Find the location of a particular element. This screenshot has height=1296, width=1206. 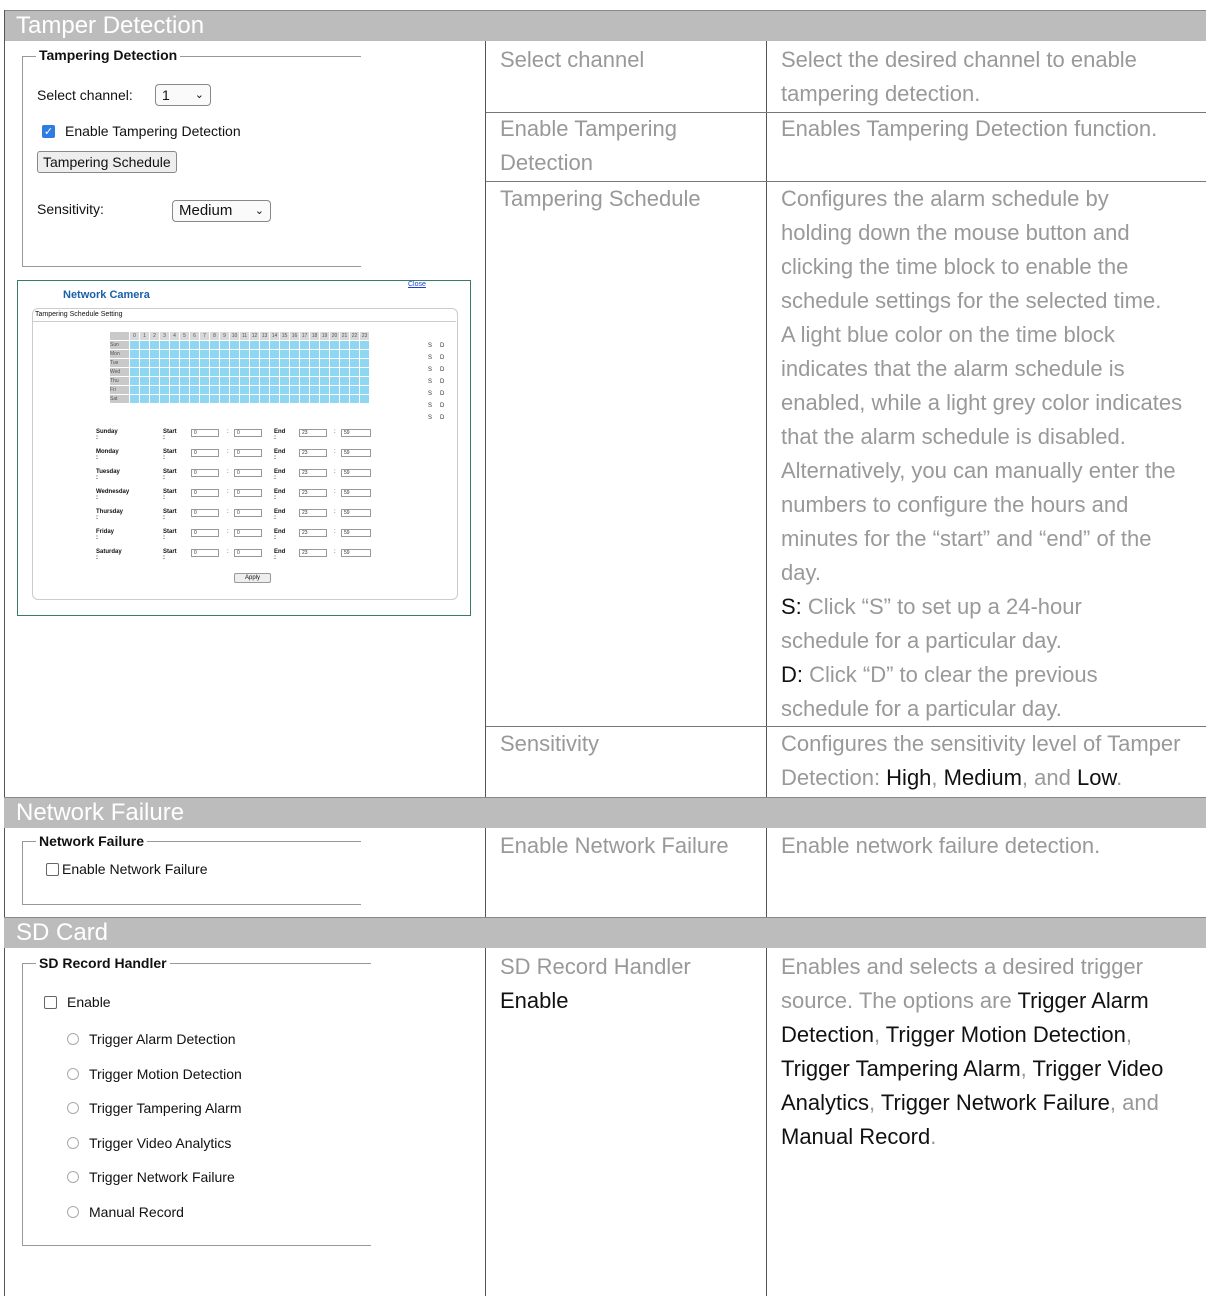

close-link: Close is located at coordinates (417, 284).